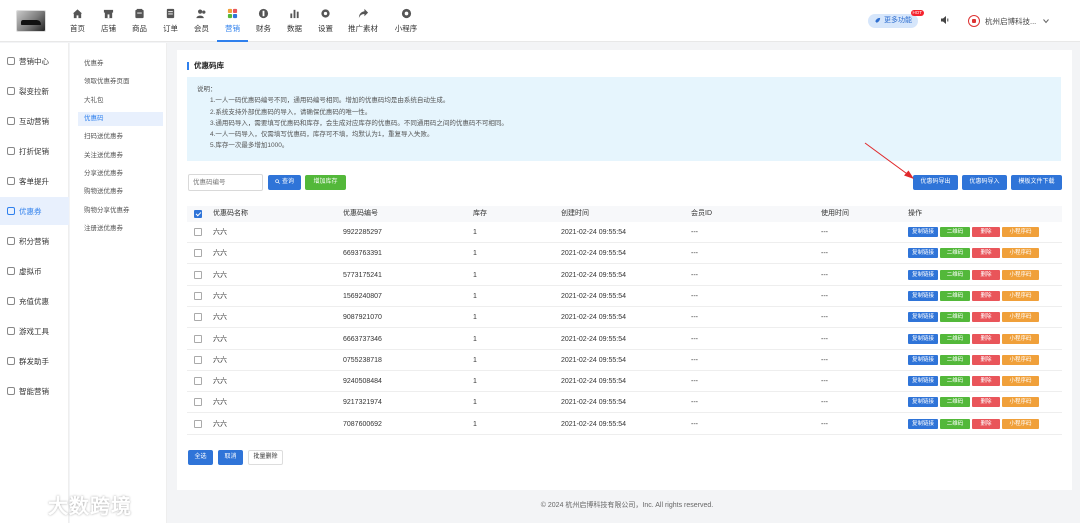  What do you see at coordinates (198, 214) in the screenshot?
I see `select-all-checkbox` at bounding box center [198, 214].